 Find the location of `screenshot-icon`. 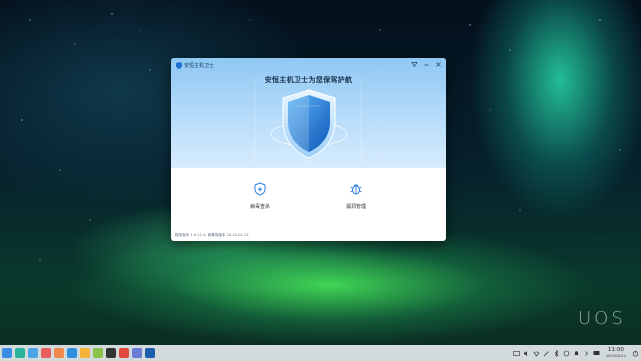

screenshot-icon is located at coordinates (566, 353).